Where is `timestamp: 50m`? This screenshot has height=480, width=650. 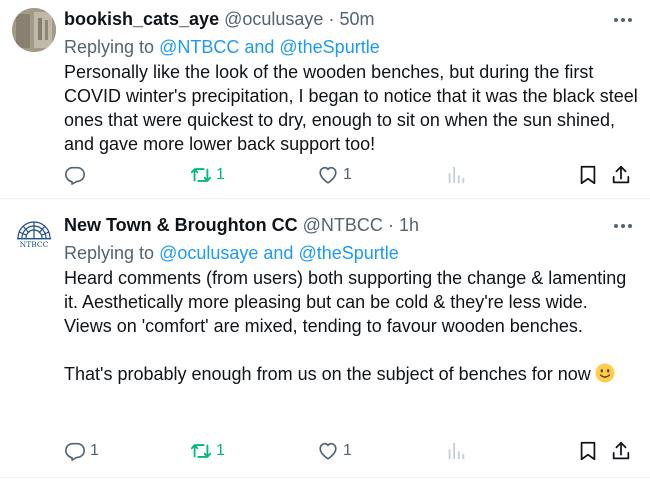 timestamp: 50m is located at coordinates (356, 19).